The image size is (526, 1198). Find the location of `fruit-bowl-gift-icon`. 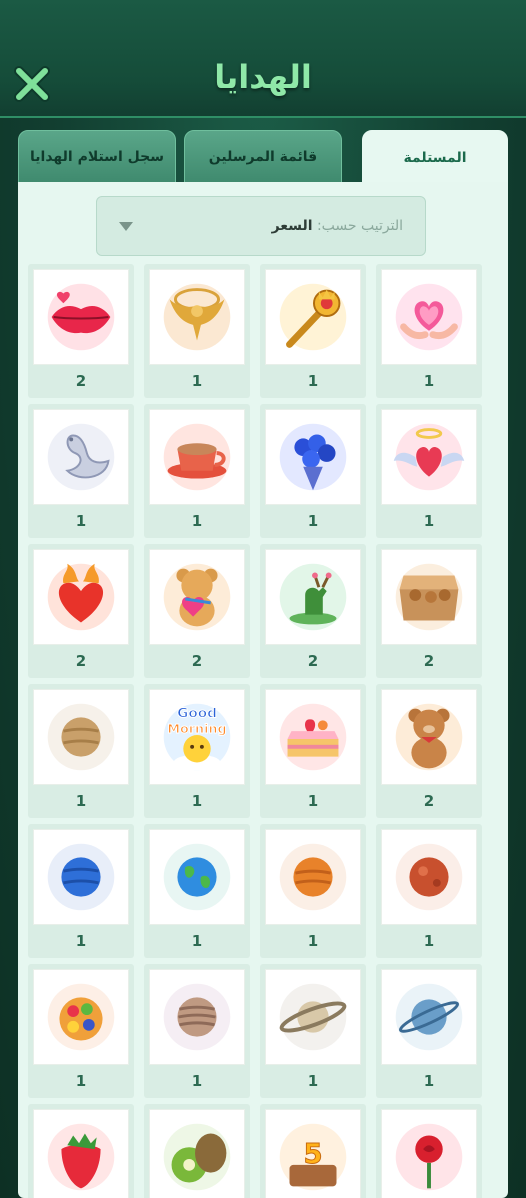

fruit-bowl-gift-icon is located at coordinates (81, 1017).